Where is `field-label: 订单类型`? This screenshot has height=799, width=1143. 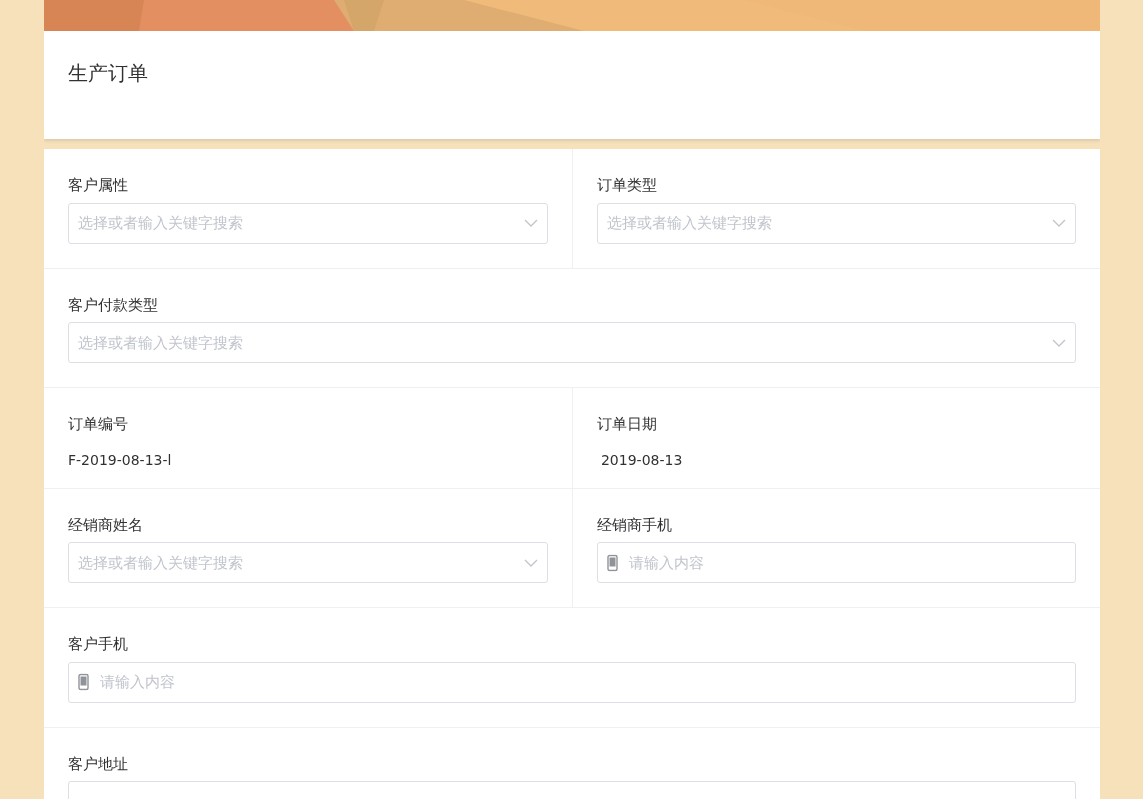 field-label: 订单类型 is located at coordinates (626, 185).